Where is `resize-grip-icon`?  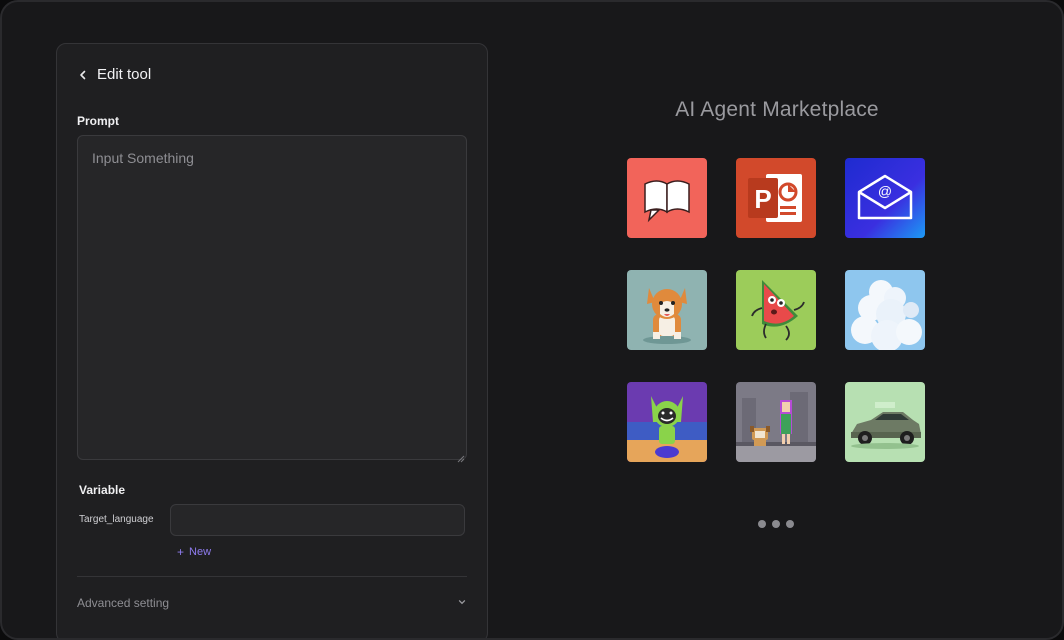 resize-grip-icon is located at coordinates (461, 456).